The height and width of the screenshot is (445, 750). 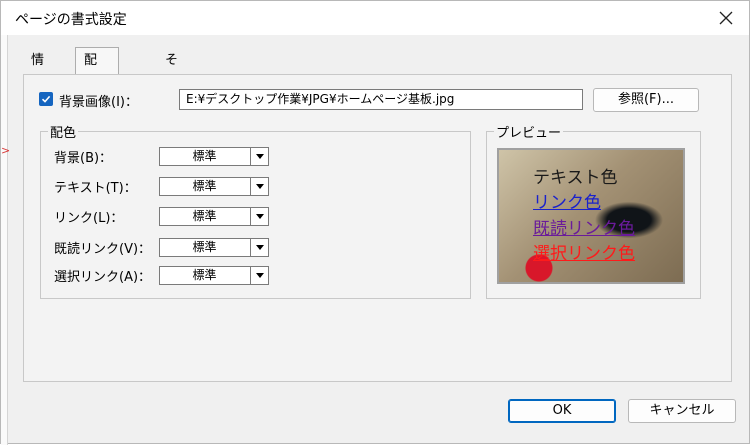 What do you see at coordinates (584, 229) in the screenshot?
I see `preview-visited-link-sample: 既読リンク色` at bounding box center [584, 229].